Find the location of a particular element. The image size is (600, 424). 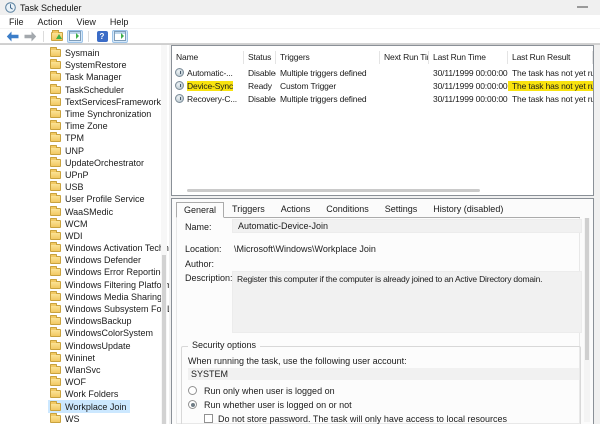

tree-item-windows-error-reporting: Windows Error Reporting is located at coordinates (108, 272).